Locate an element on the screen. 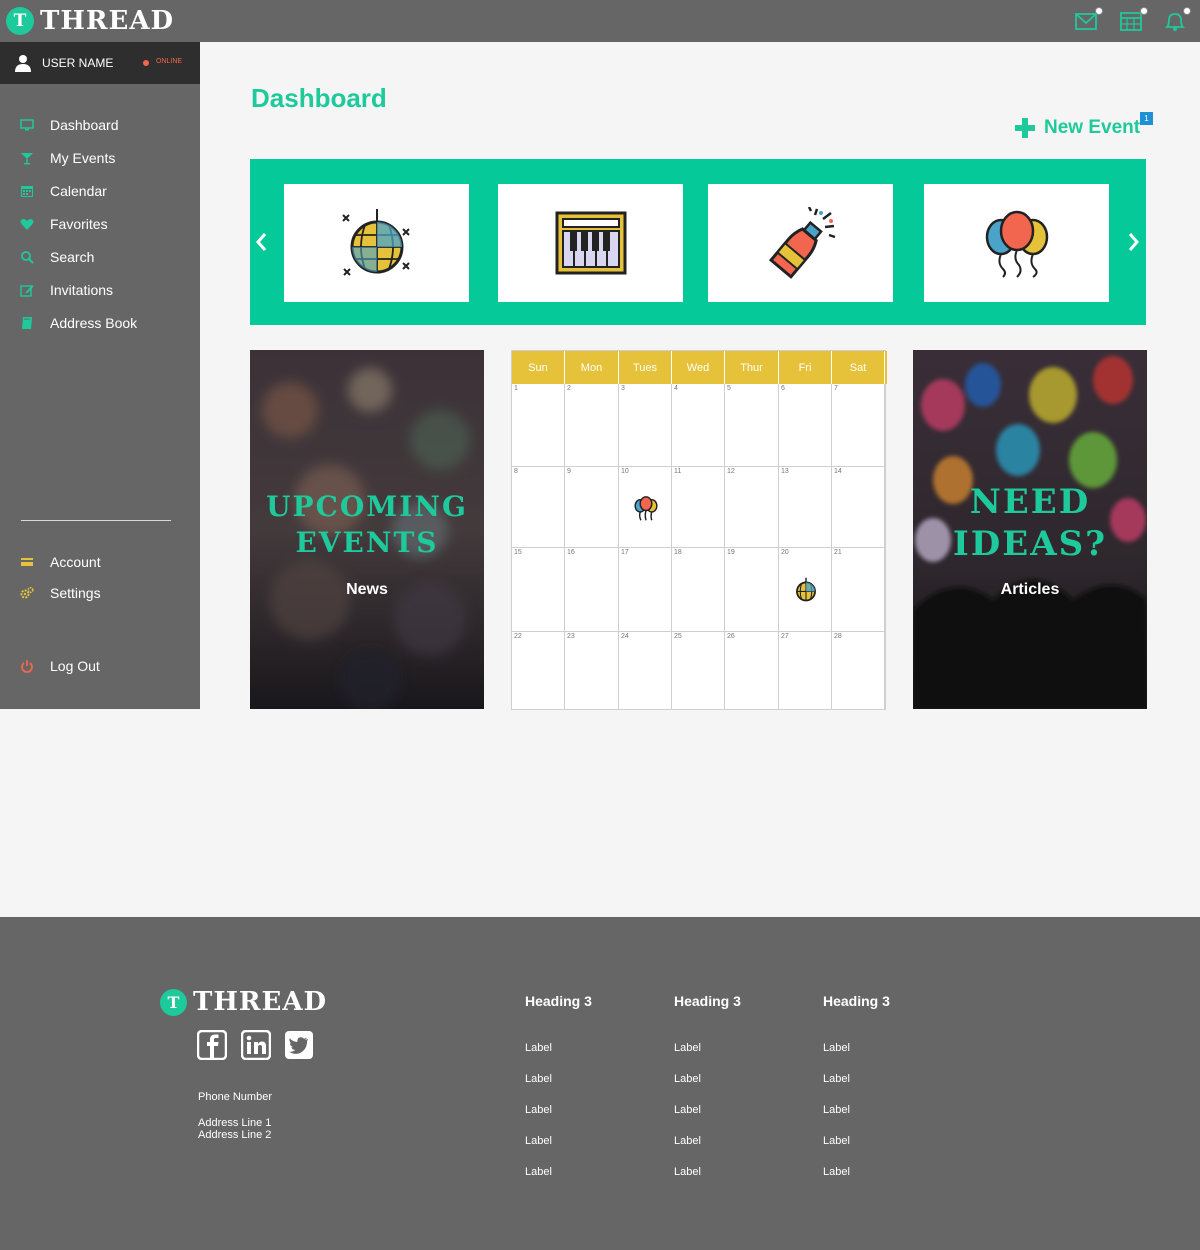 The width and height of the screenshot is (1200, 1250). sidebar-item-label: Log Out is located at coordinates (75, 666).